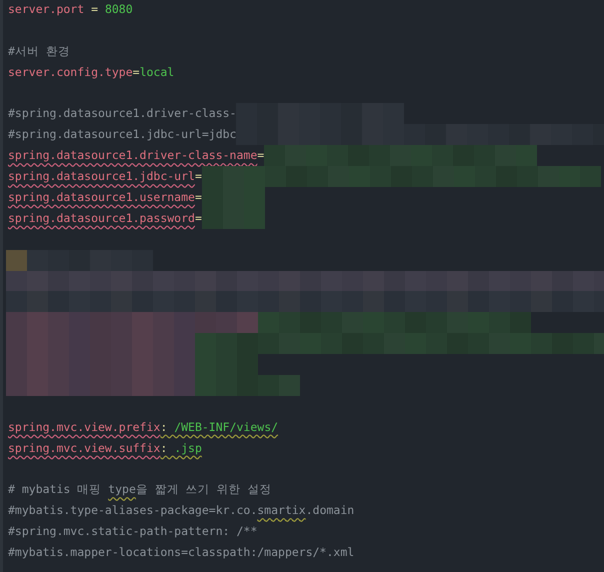 Image resolution: width=604 pixels, height=572 pixels. Describe the element at coordinates (46, 9) in the screenshot. I see `code-token: server.port` at that location.